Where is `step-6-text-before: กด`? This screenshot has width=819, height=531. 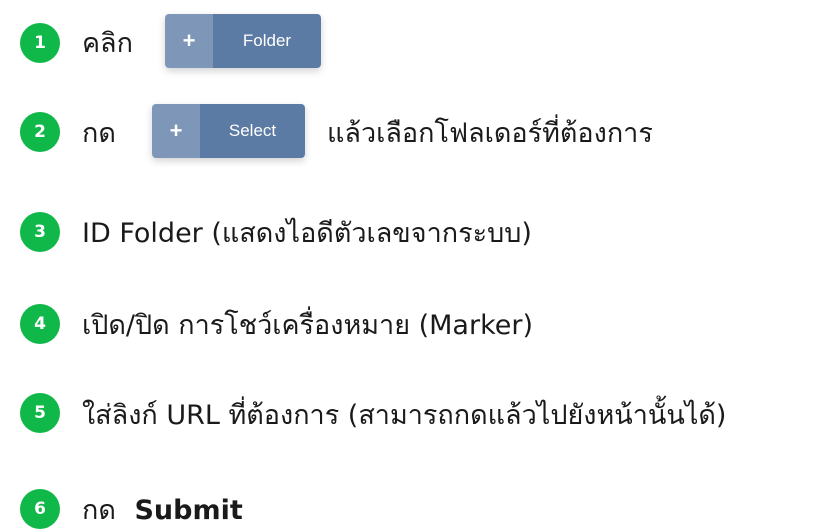
step-6-text-before: กด is located at coordinates (99, 510).